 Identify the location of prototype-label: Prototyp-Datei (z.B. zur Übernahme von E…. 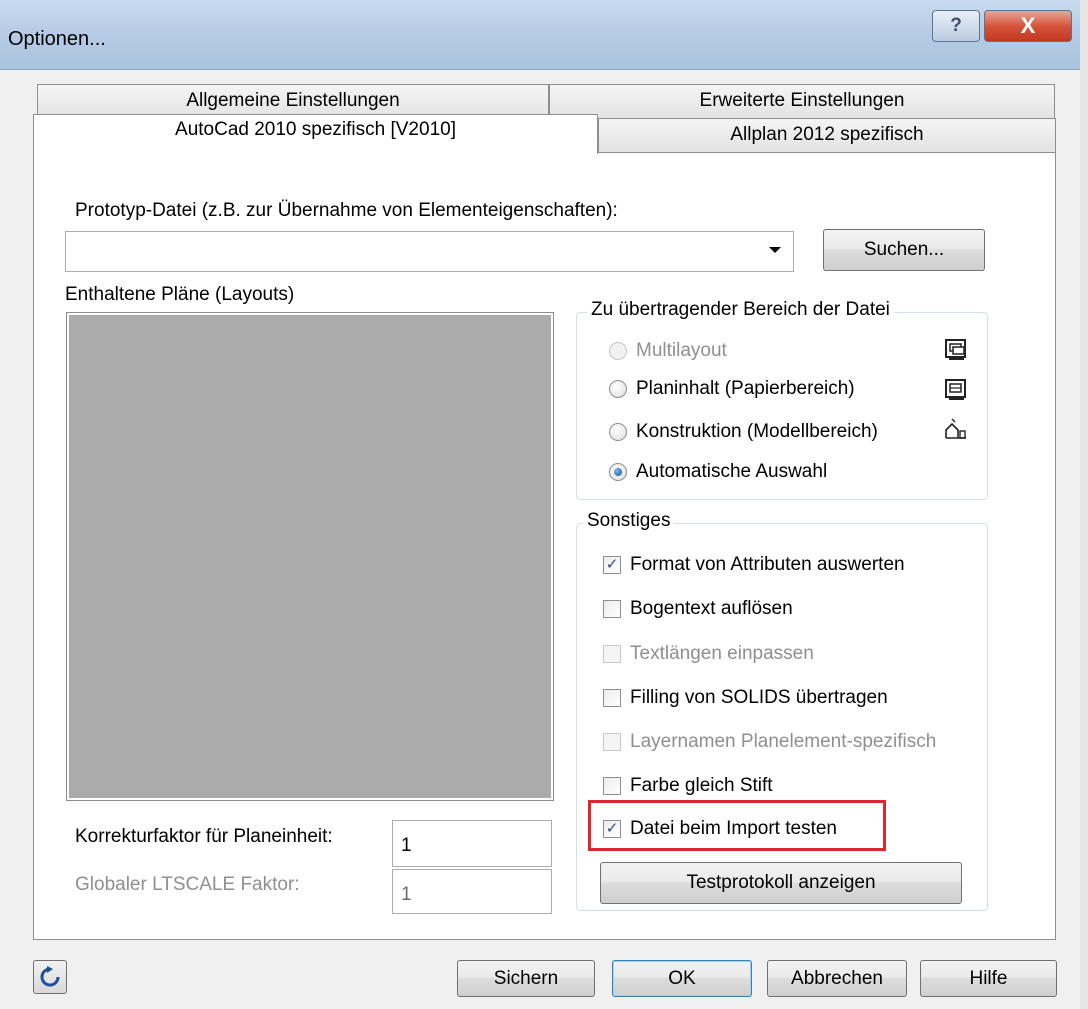
(346, 210).